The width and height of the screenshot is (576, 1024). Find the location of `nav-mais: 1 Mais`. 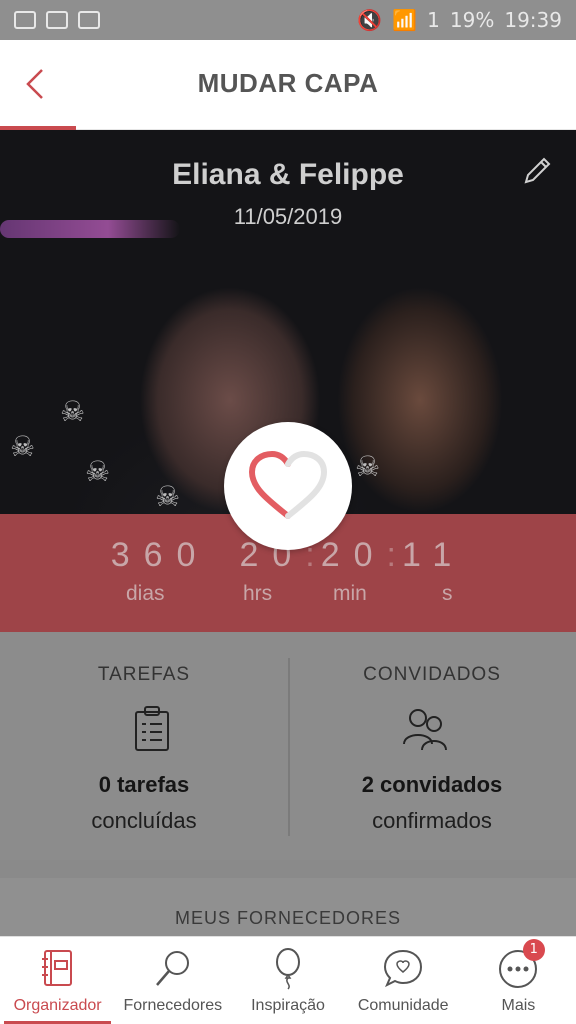

nav-mais: 1 Mais is located at coordinates (518, 980).